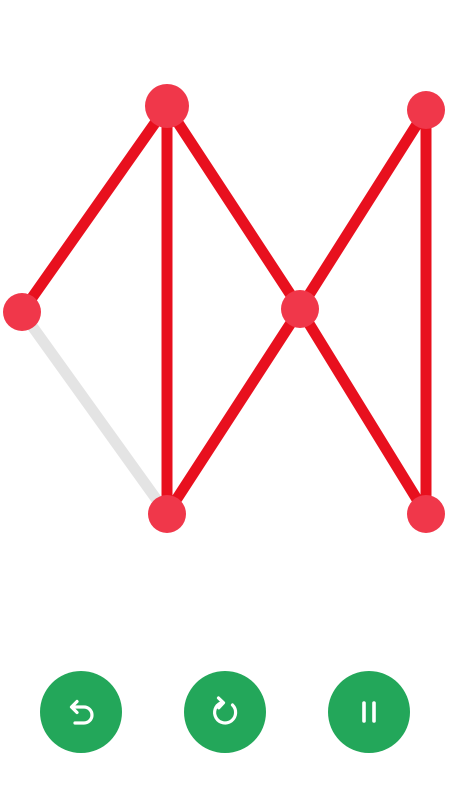 This screenshot has width=450, height=800. I want to click on control-bar, so click(225, 712).